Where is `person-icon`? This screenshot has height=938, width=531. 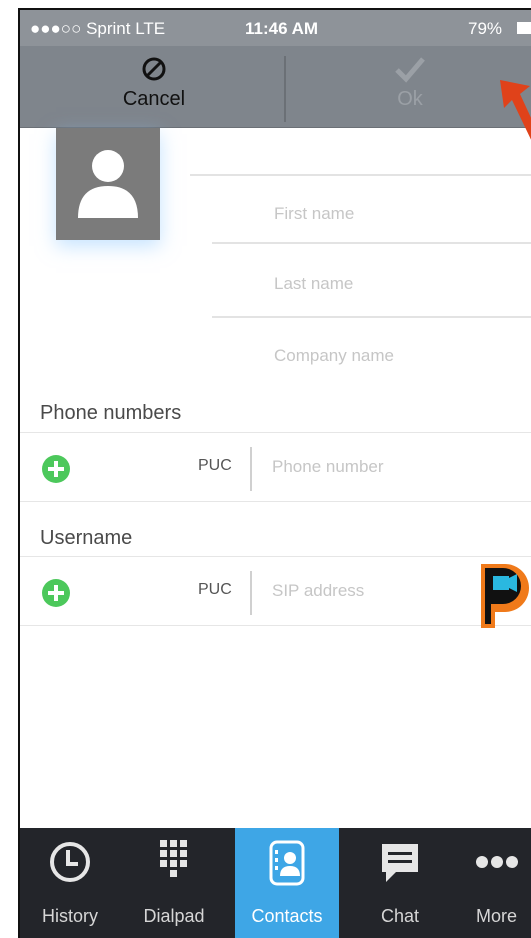
person-icon is located at coordinates (108, 184).